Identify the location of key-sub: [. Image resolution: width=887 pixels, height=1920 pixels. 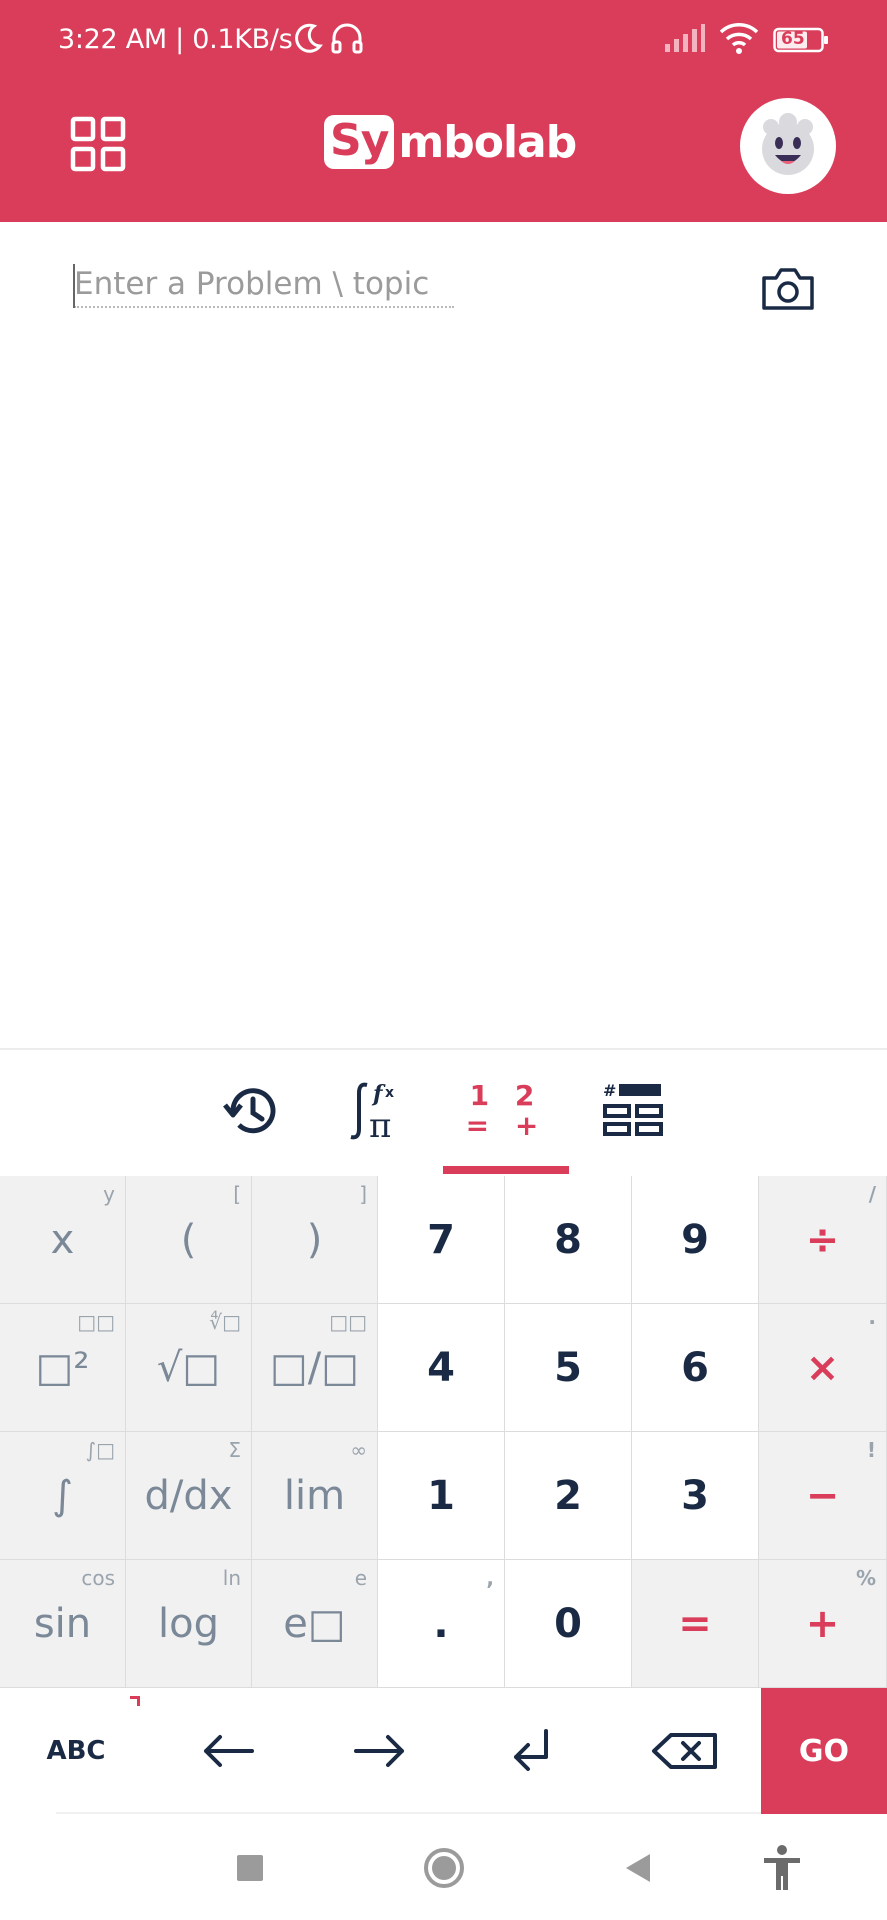
(237, 1194).